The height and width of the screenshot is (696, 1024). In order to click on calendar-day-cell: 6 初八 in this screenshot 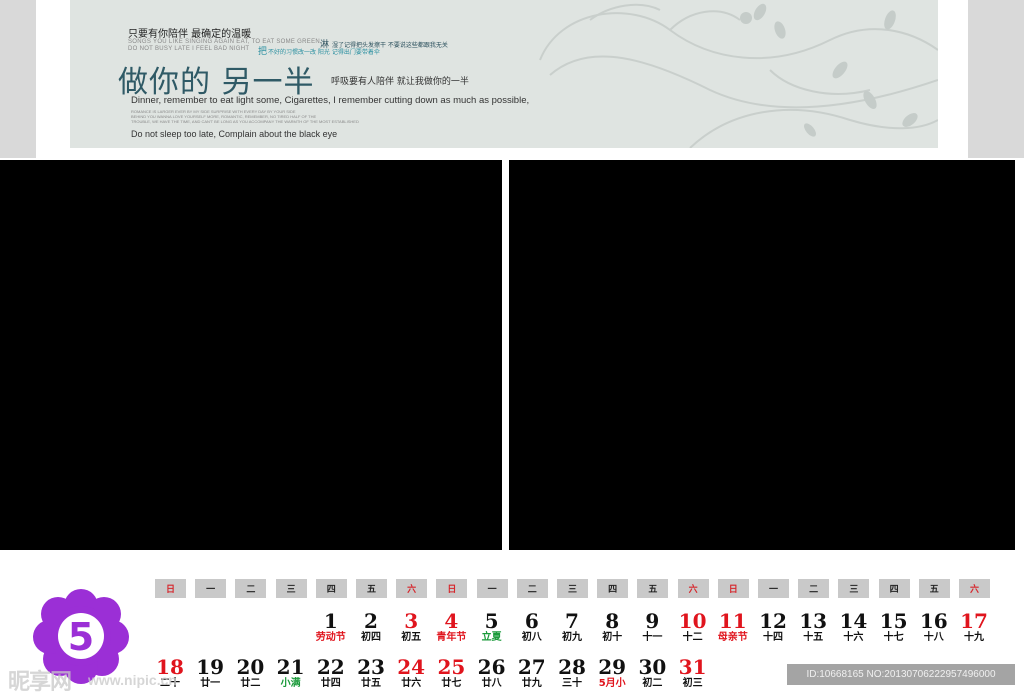, I will do `click(532, 627)`.